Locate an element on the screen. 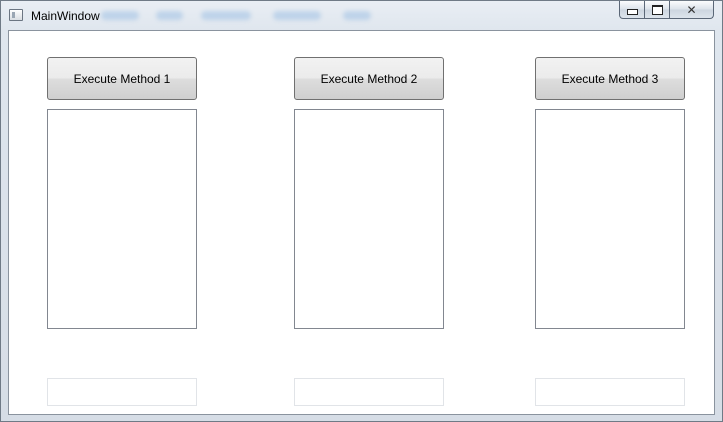  minimize-icon is located at coordinates (632, 12).